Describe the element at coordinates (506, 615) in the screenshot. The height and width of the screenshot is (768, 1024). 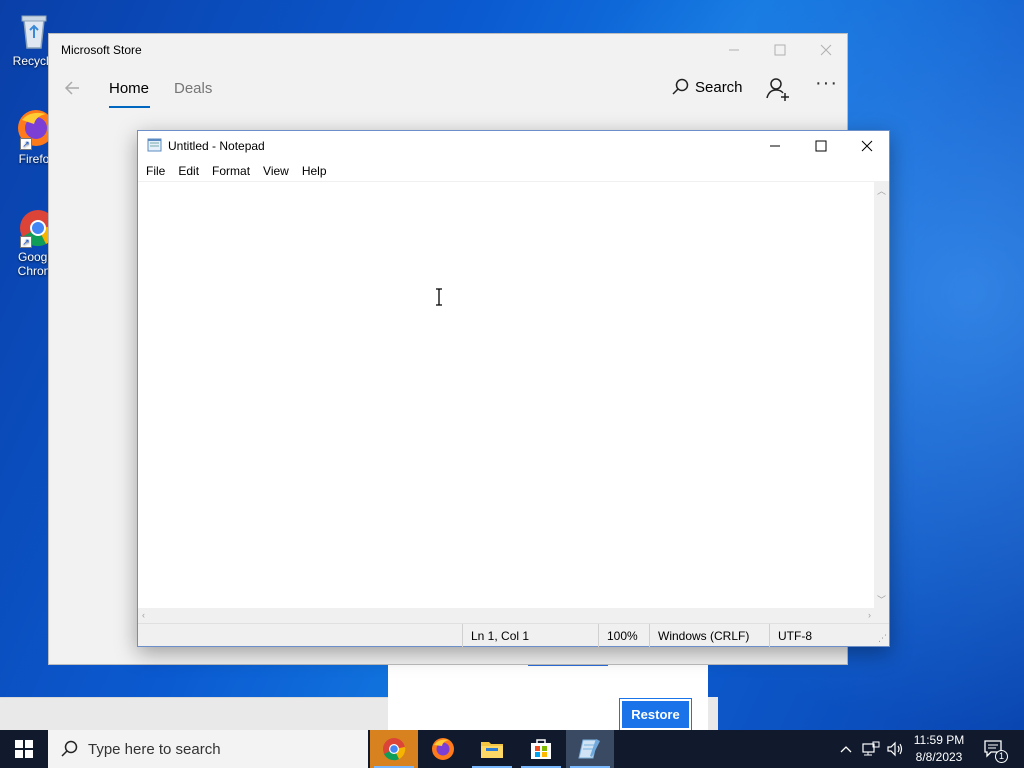
I see `horizontal-scrollbar: ‹ ›` at that location.